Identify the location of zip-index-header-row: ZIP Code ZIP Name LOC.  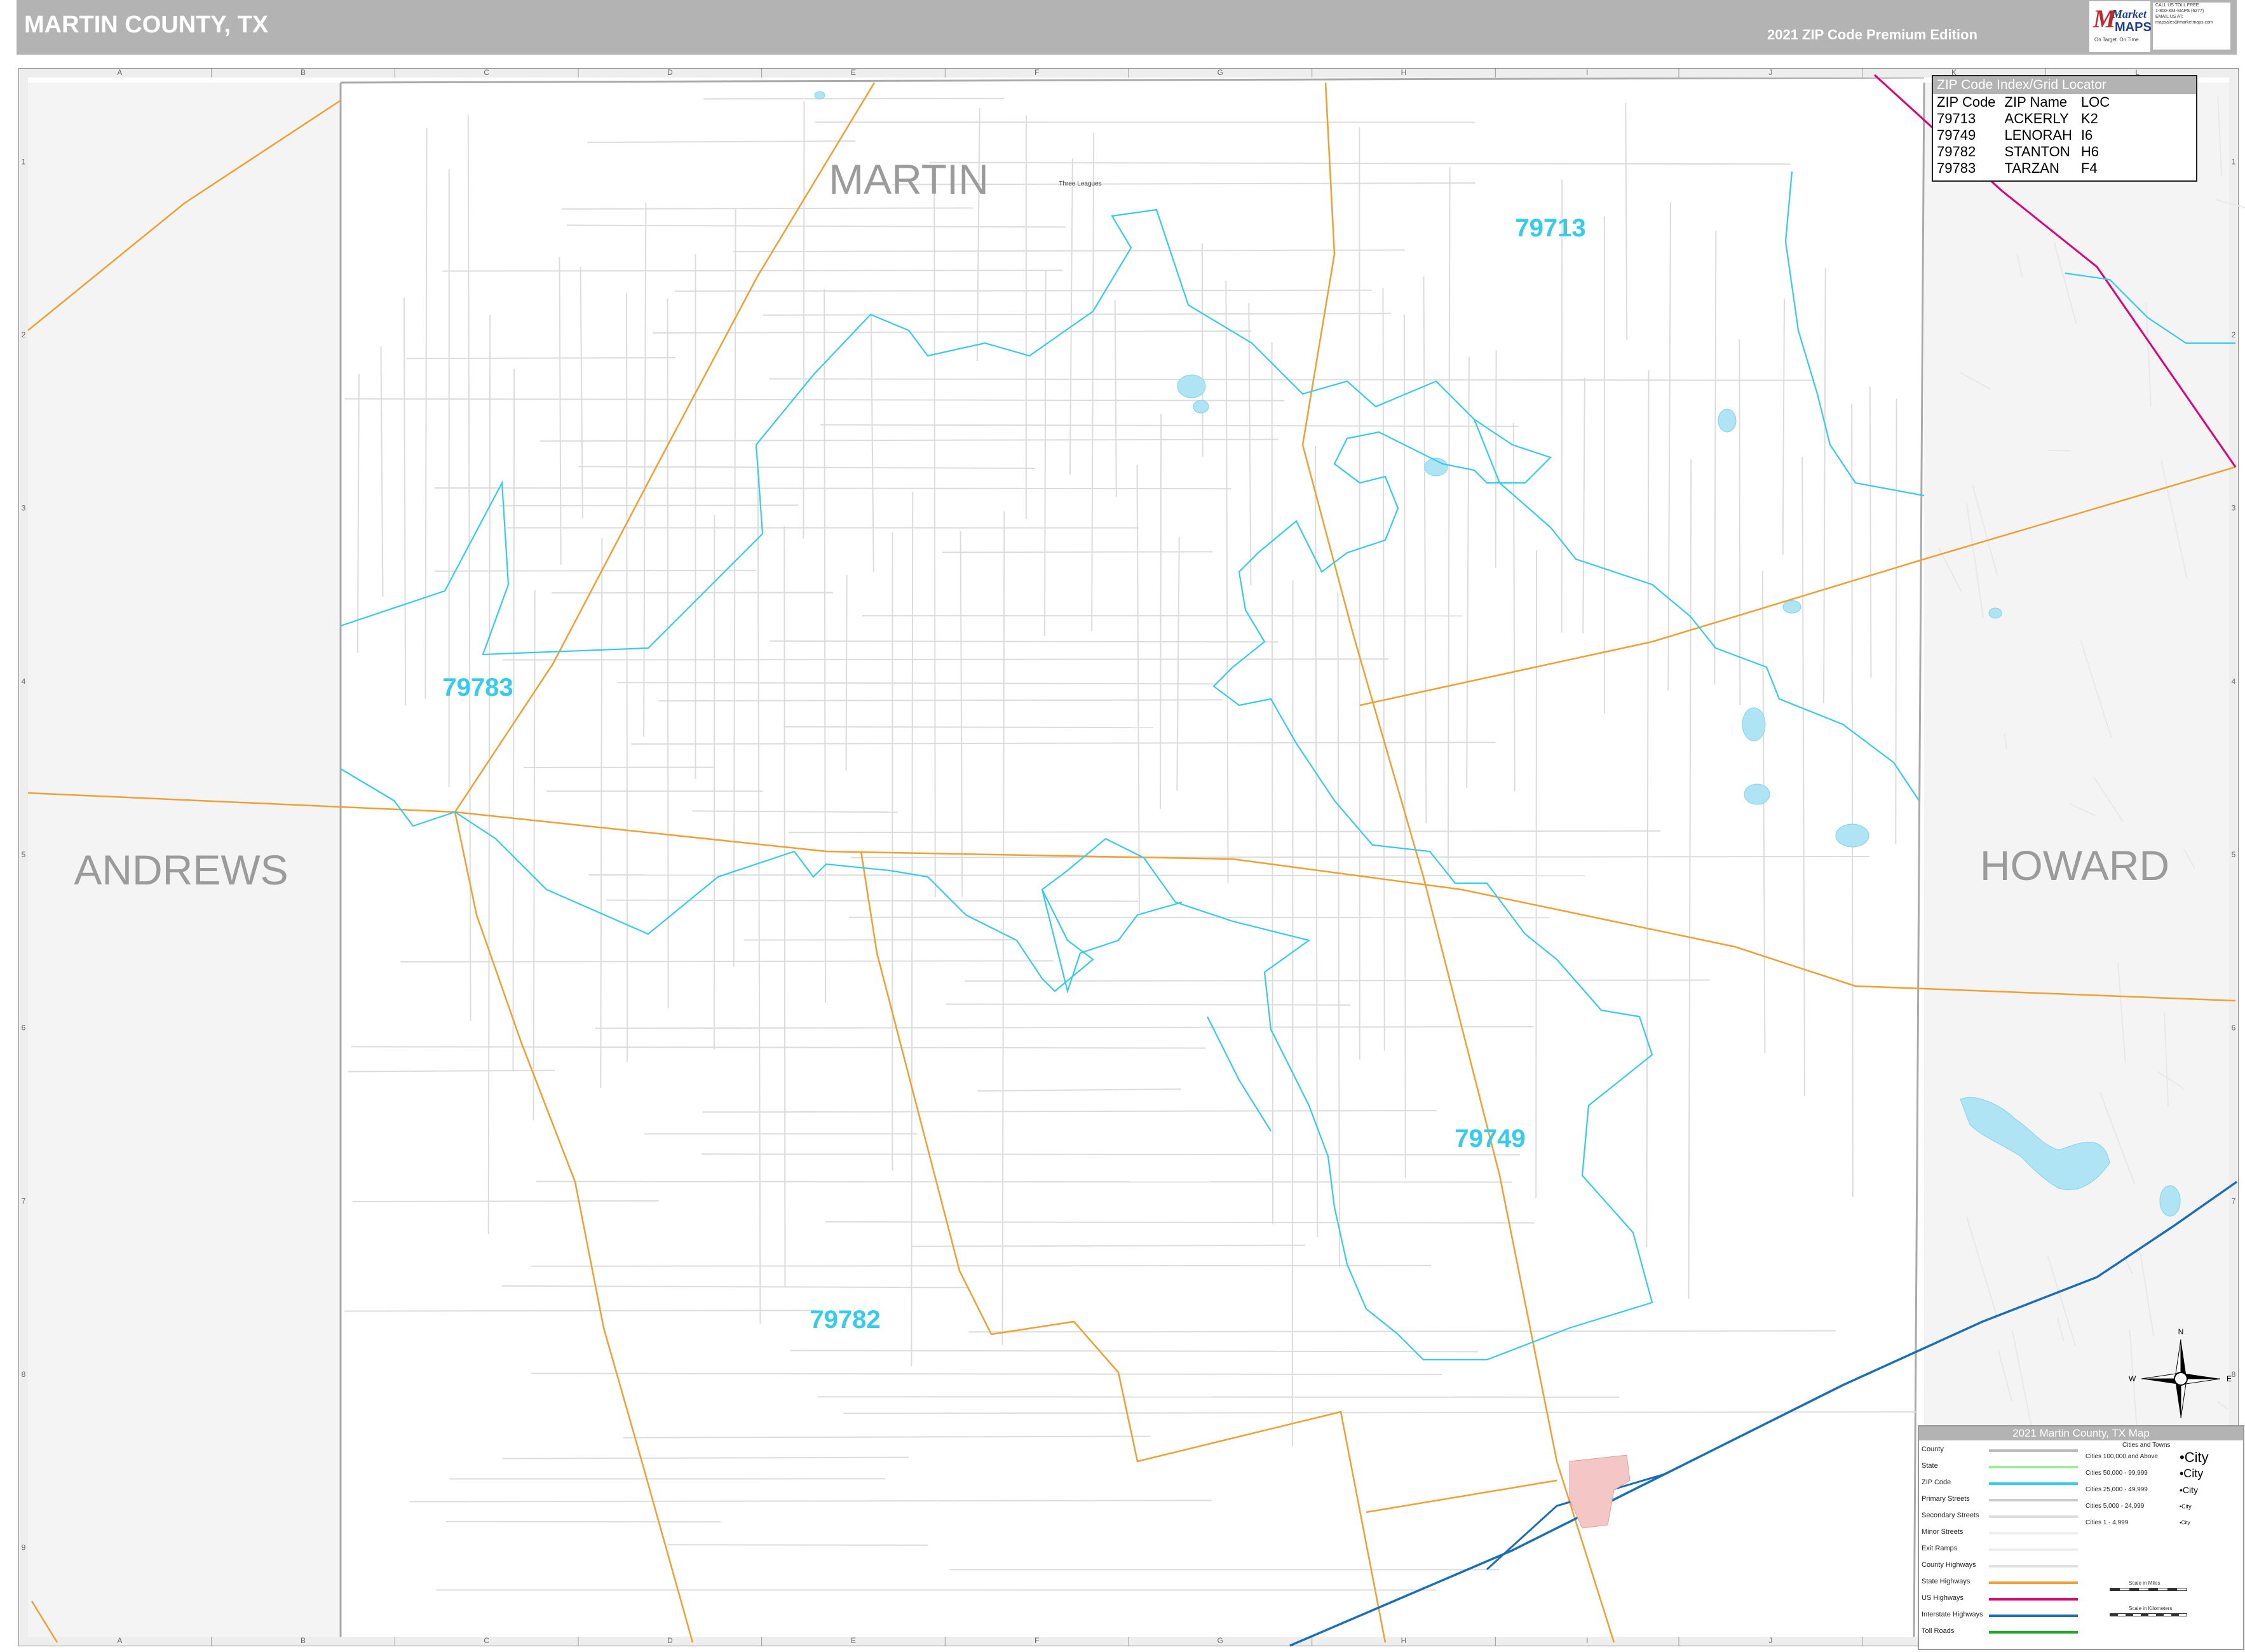
(2028, 103).